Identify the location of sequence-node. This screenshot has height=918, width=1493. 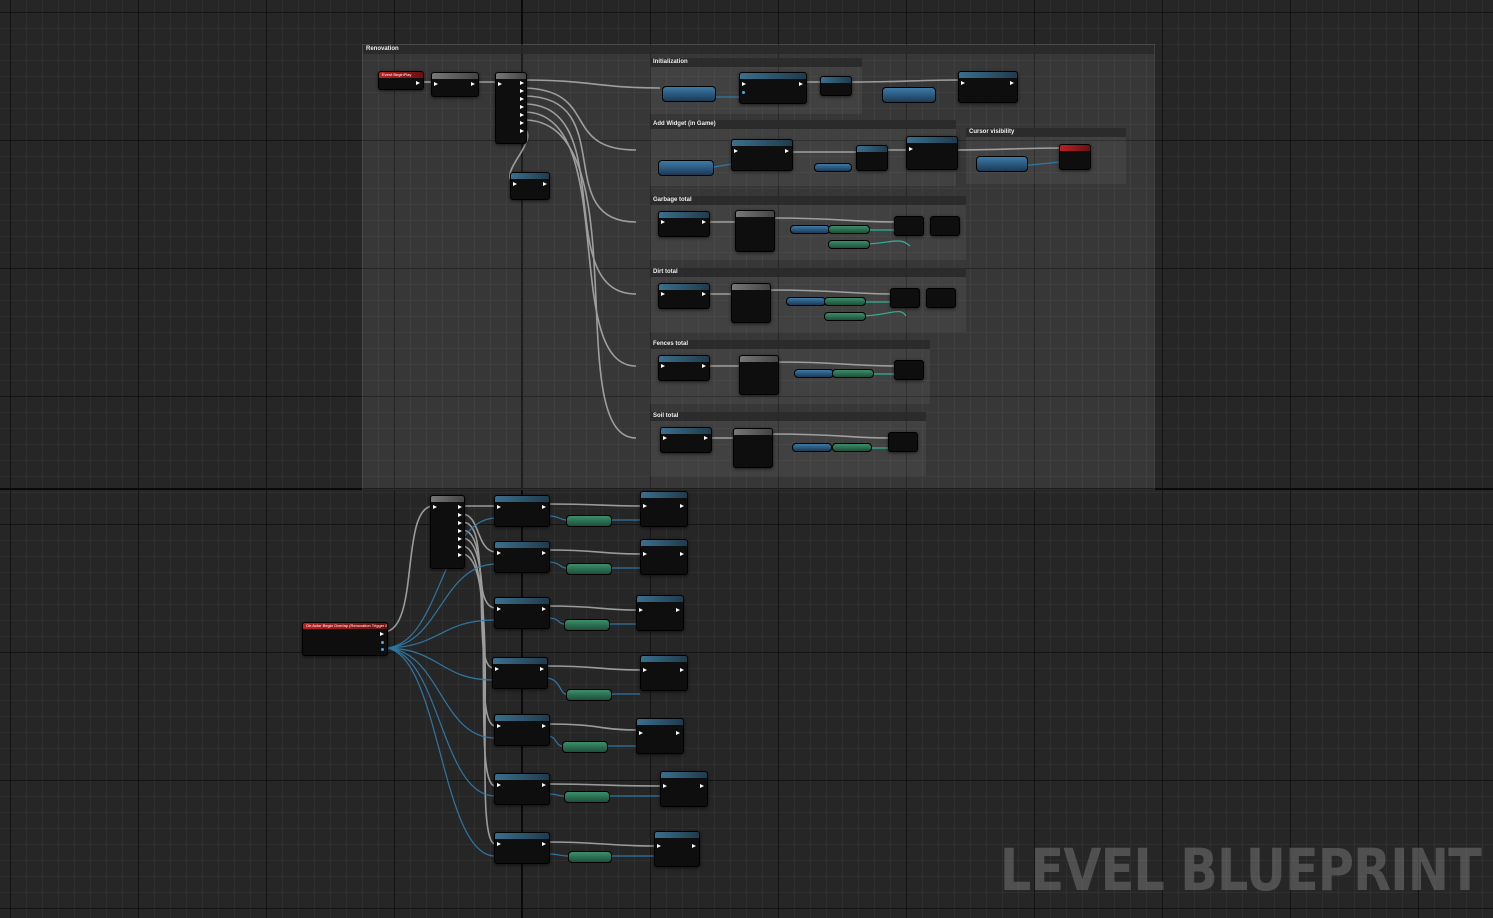
(511, 108).